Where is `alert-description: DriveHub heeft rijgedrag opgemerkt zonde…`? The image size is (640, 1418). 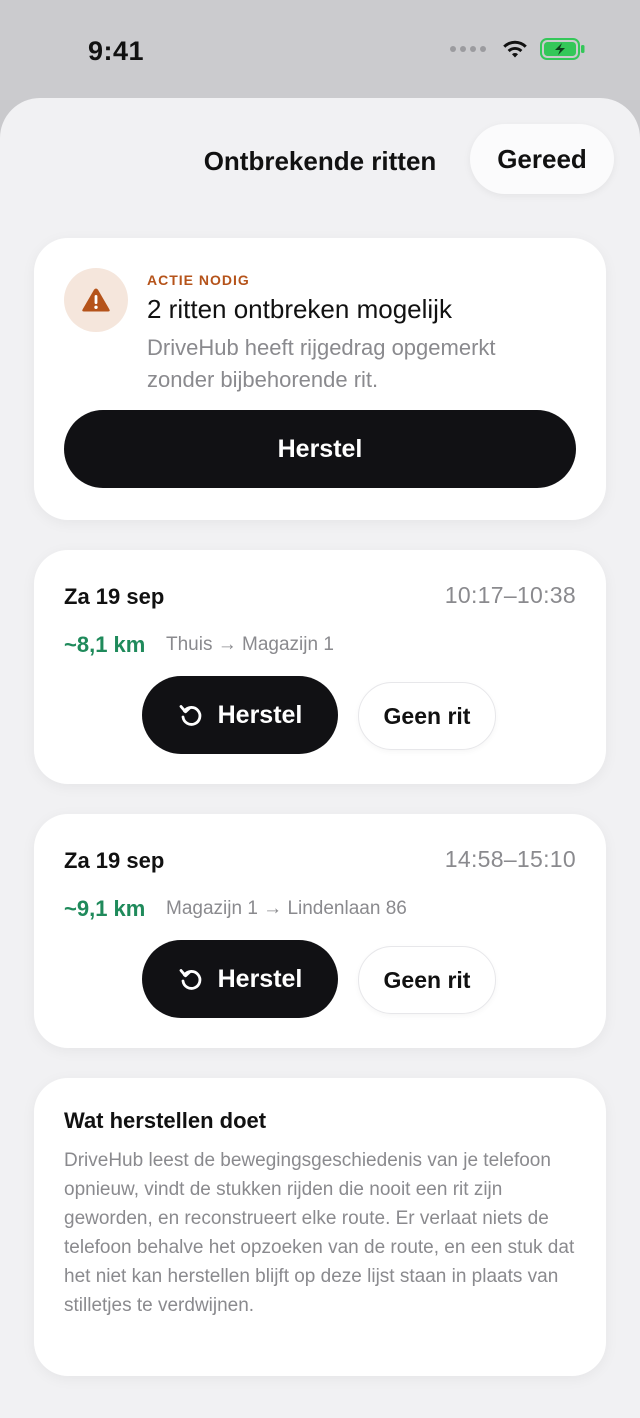
alert-description: DriveHub heeft rijgedrag opgemerkt zonde… is located at coordinates (321, 363).